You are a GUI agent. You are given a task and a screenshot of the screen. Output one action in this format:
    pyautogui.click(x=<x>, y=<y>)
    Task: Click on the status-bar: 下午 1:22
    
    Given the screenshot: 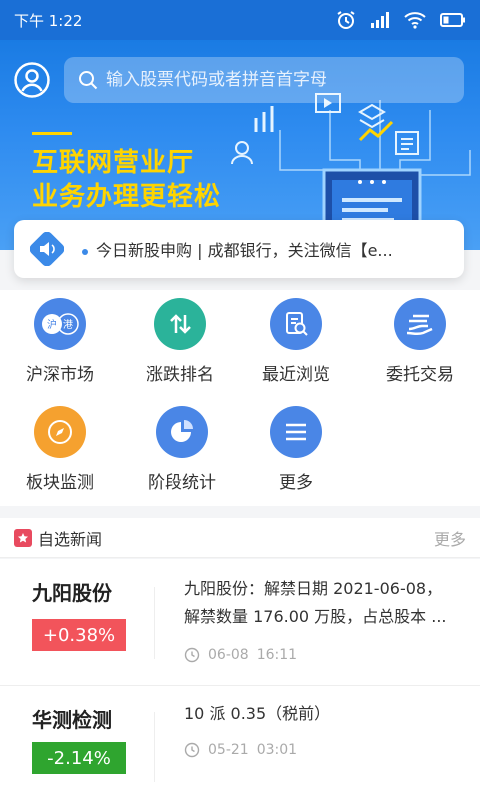 What is the action you would take?
    pyautogui.click(x=240, y=20)
    